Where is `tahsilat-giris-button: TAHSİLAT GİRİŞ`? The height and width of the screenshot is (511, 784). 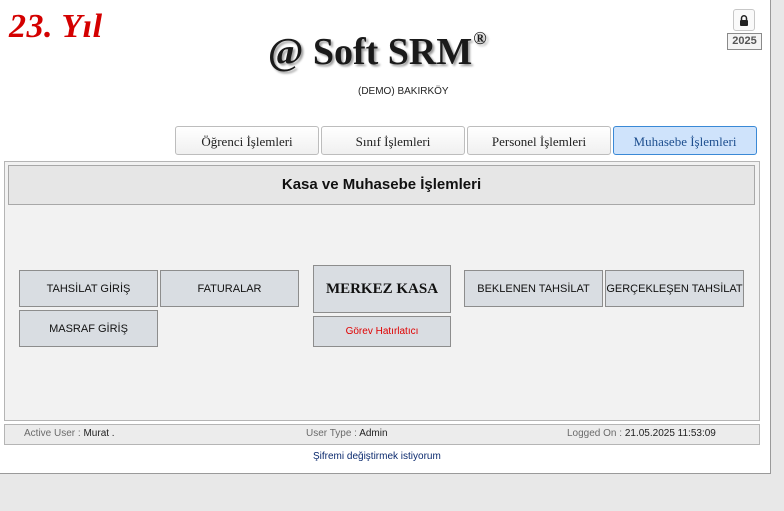 tahsilat-giris-button: TAHSİLAT GİRİŞ is located at coordinates (88, 288).